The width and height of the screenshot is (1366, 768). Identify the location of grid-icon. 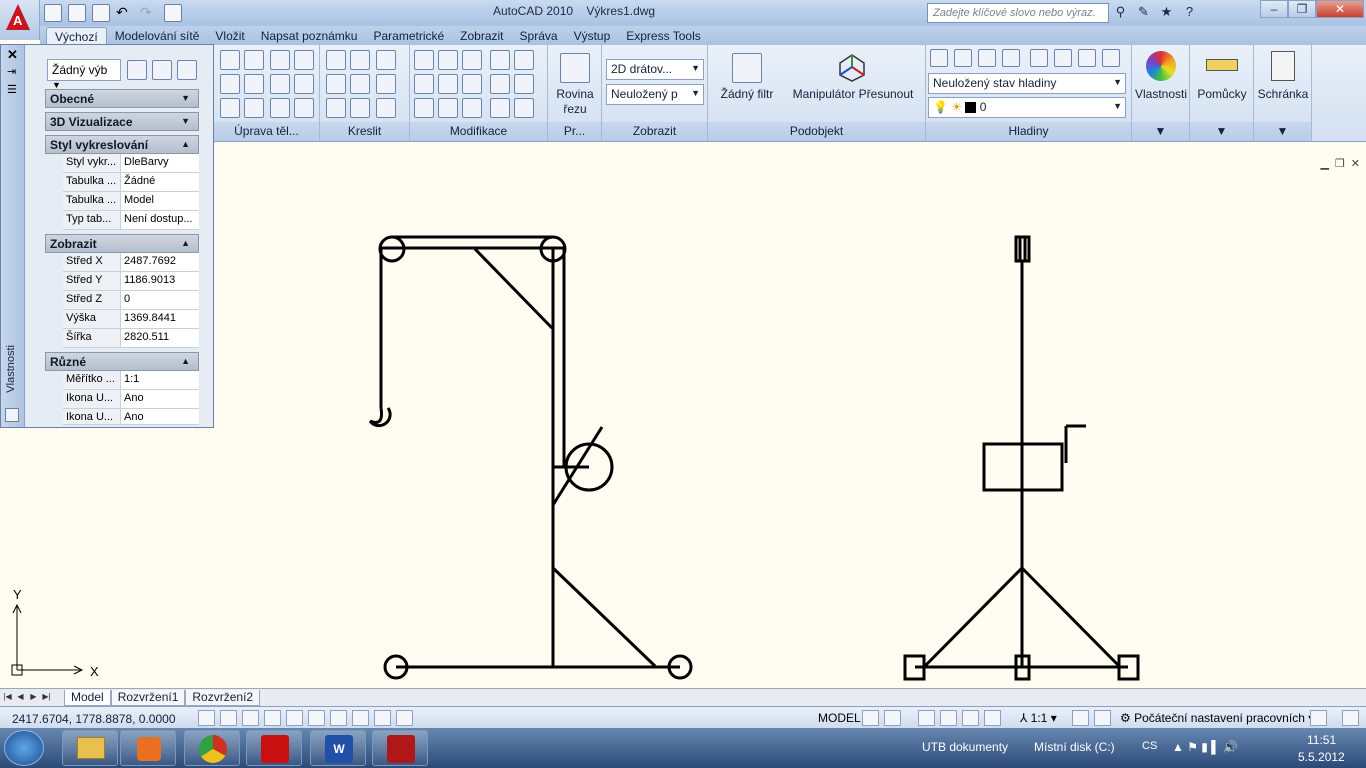
(228, 718).